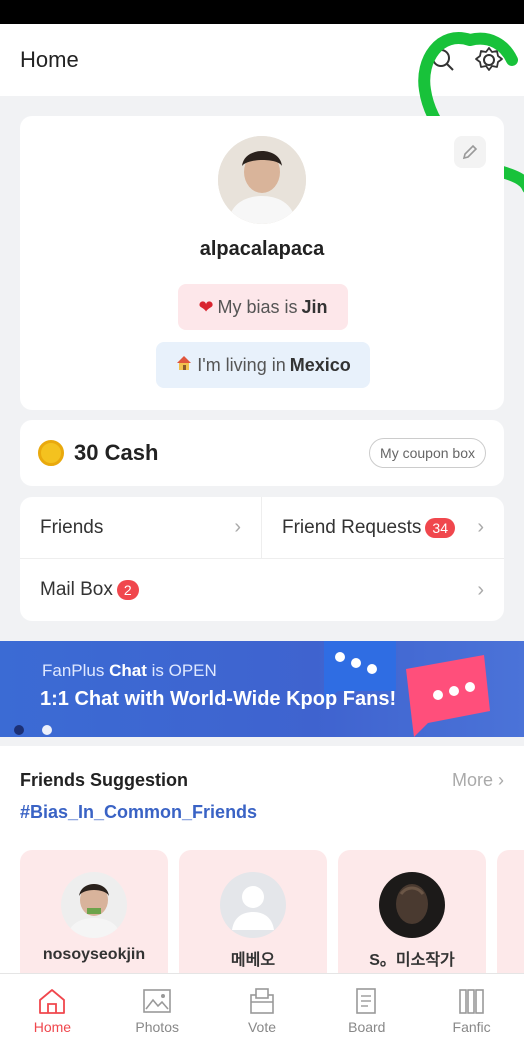 Image resolution: width=524 pixels, height=1047 pixels. Describe the element at coordinates (262, 1000) in the screenshot. I see `vote-icon` at that location.